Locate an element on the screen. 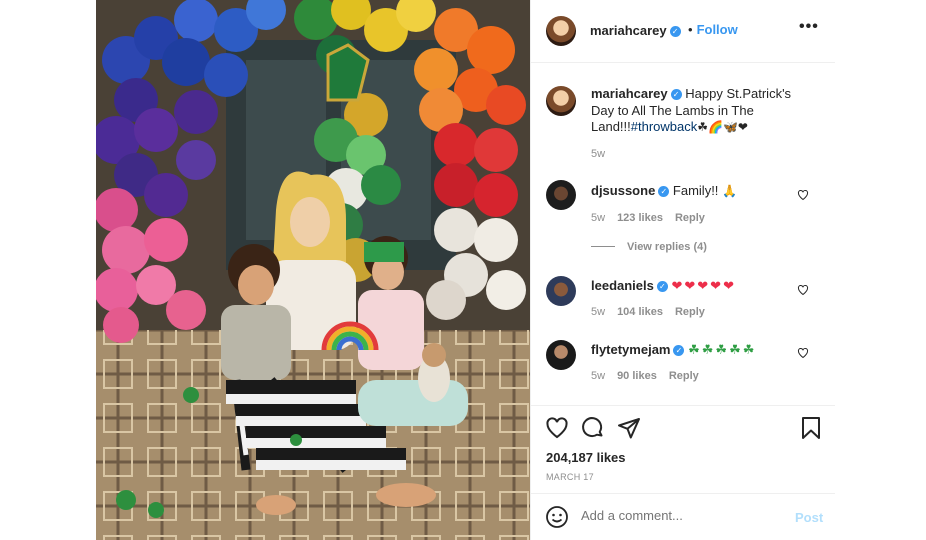 This screenshot has height=540, width=926. comment-row: leedaniels ✓ ❤❤❤❤❤ is located at coordinates (663, 286).